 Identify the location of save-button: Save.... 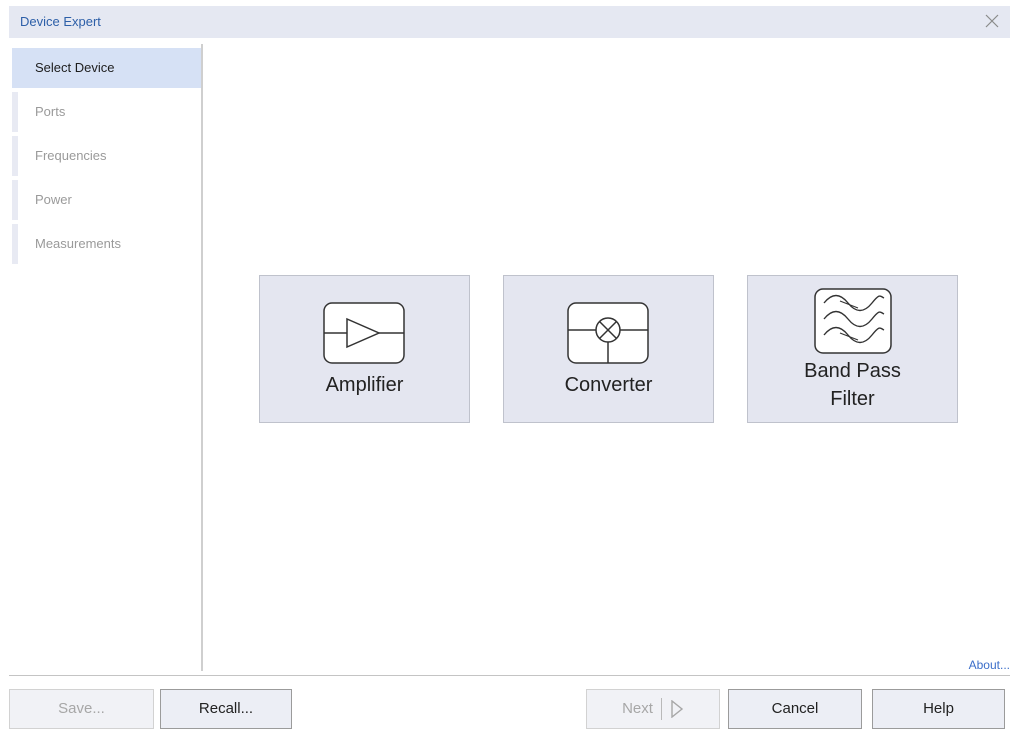
(81, 709).